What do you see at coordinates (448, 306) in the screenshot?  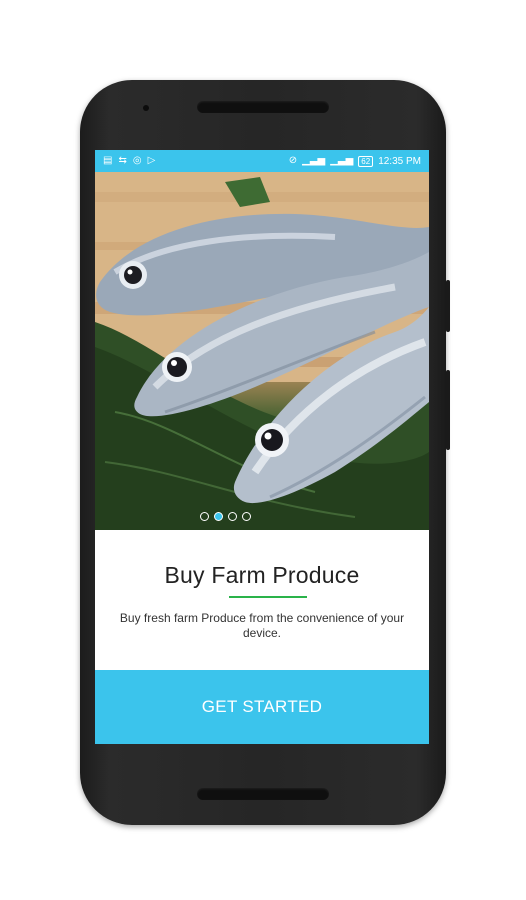 I see `power-button` at bounding box center [448, 306].